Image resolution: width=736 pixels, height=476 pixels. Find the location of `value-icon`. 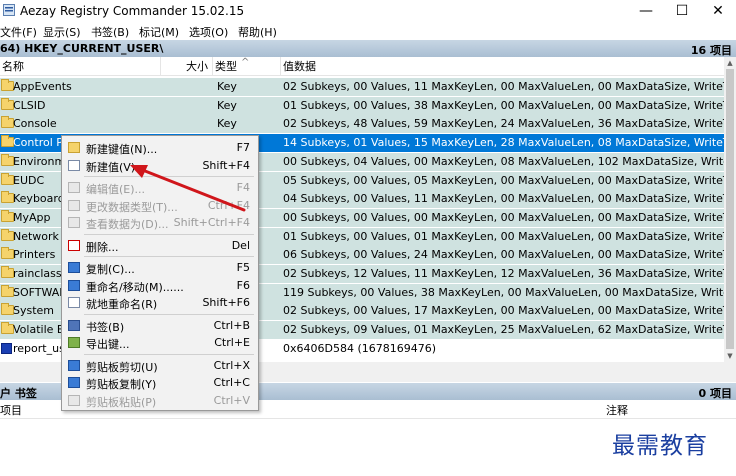

value-icon is located at coordinates (6, 348).